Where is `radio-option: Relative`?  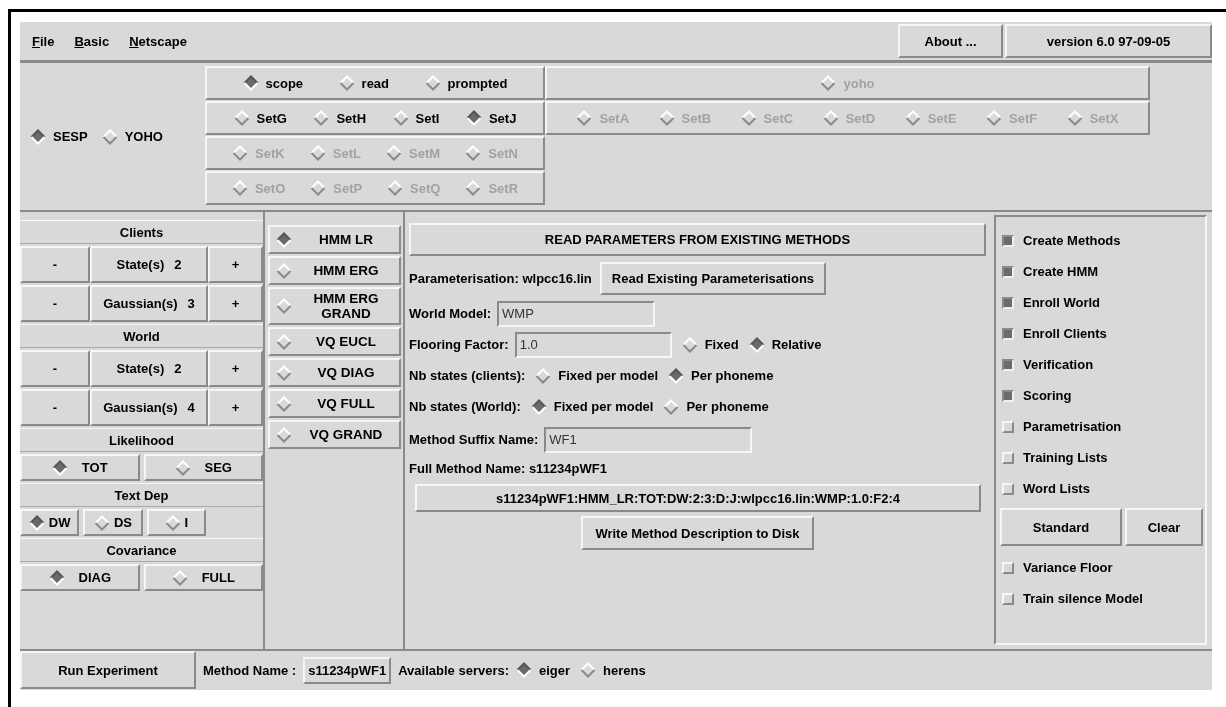
radio-option: Relative is located at coordinates (785, 344).